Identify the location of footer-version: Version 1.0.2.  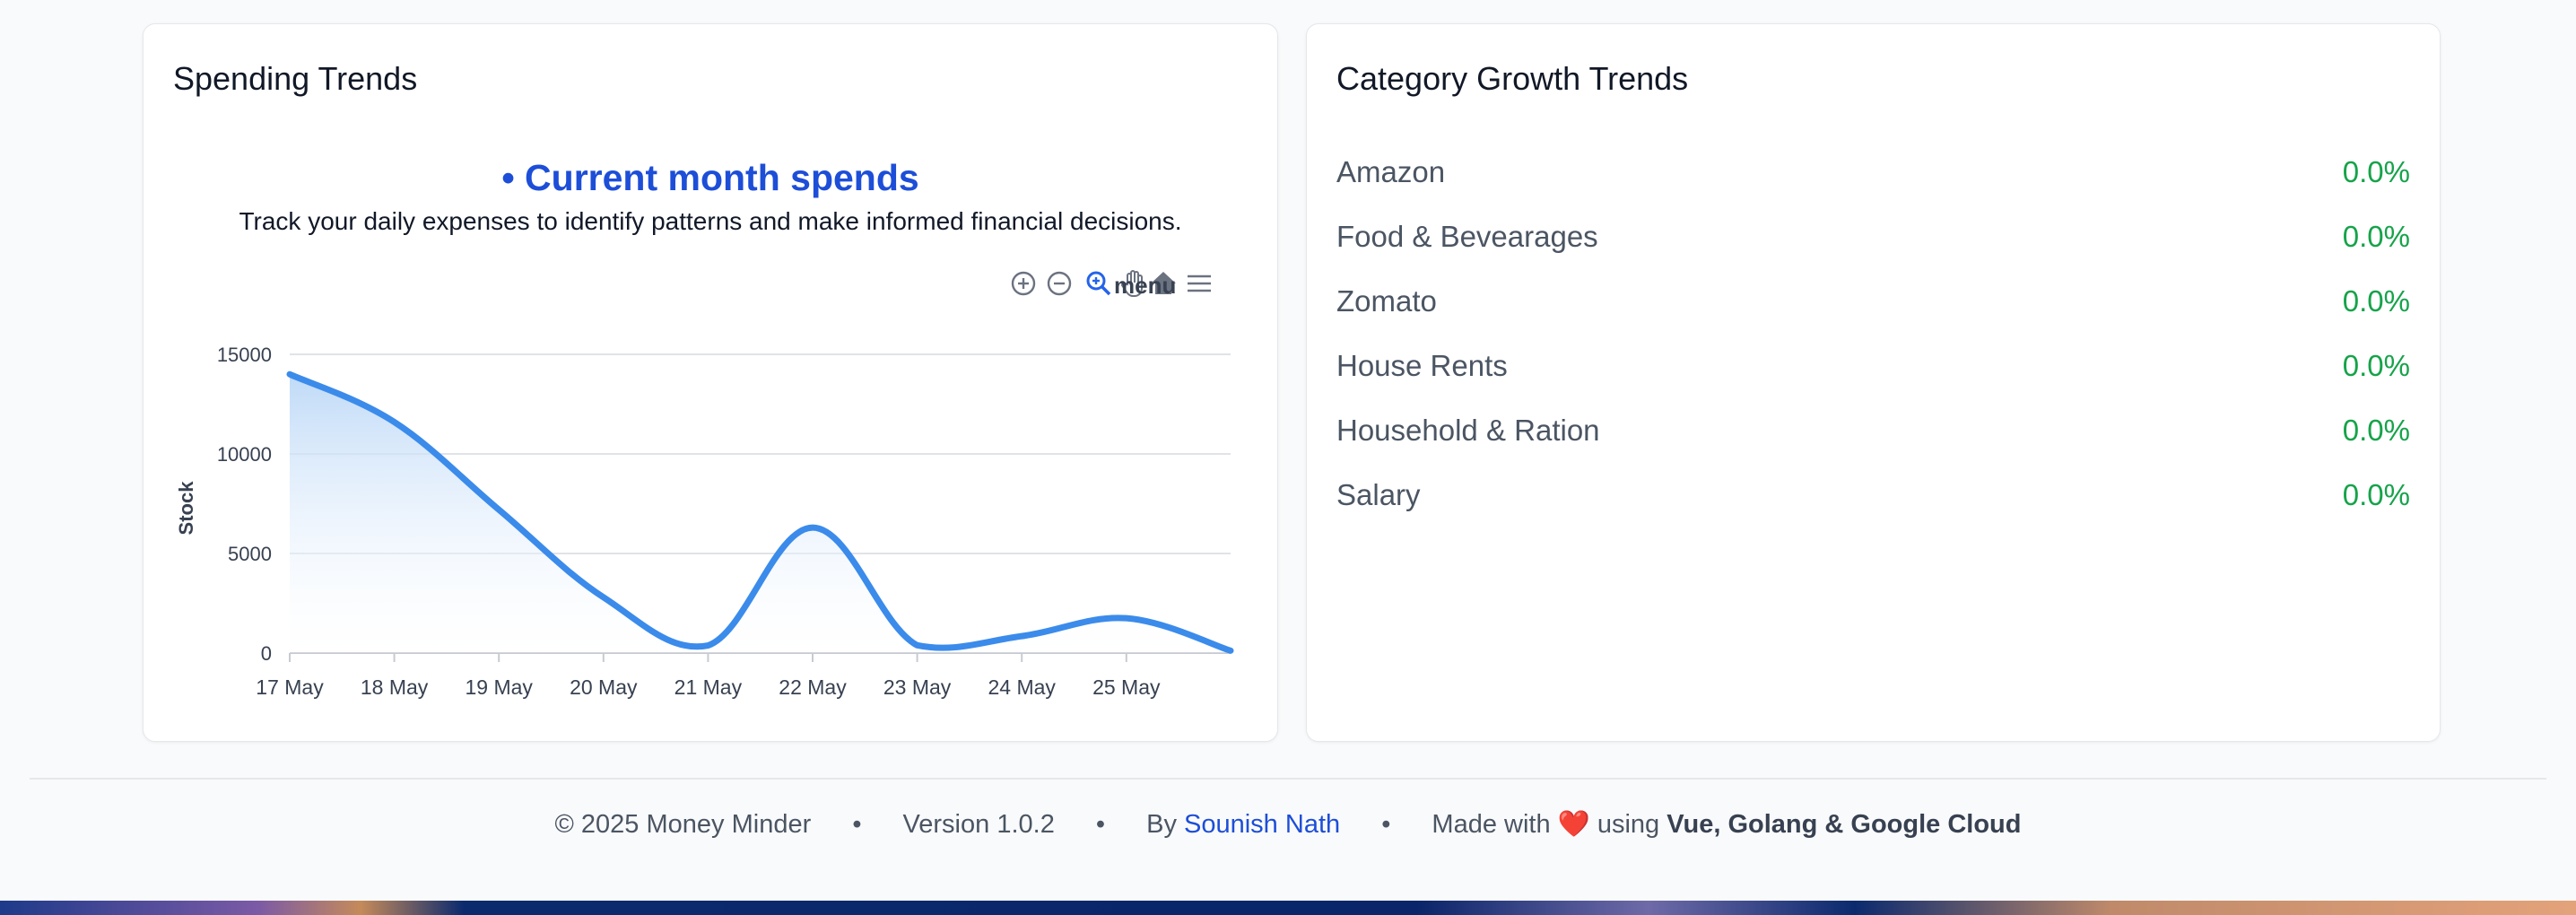
(978, 824).